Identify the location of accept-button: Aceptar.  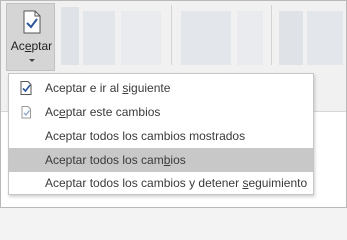
(30, 37).